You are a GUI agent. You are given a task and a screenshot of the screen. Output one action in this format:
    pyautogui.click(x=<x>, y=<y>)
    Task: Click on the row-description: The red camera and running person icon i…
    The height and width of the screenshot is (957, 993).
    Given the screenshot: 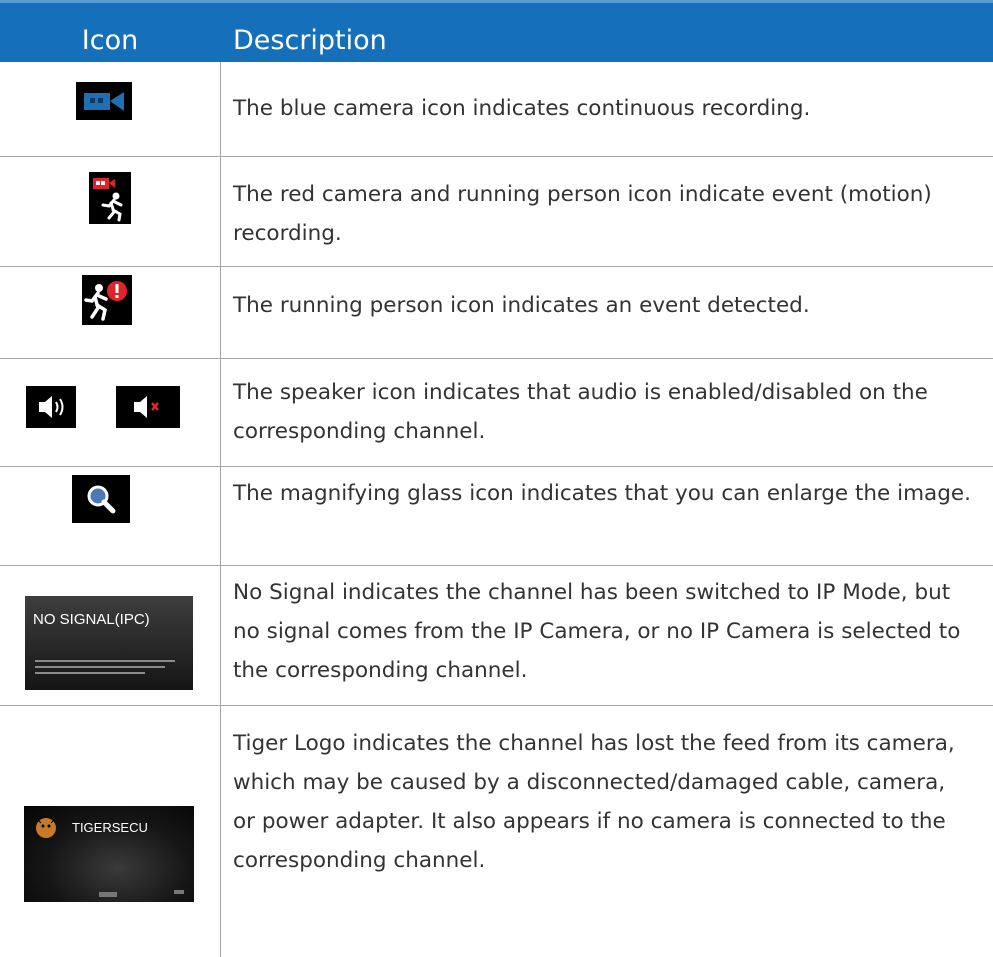 What is the action you would take?
    pyautogui.click(x=582, y=214)
    